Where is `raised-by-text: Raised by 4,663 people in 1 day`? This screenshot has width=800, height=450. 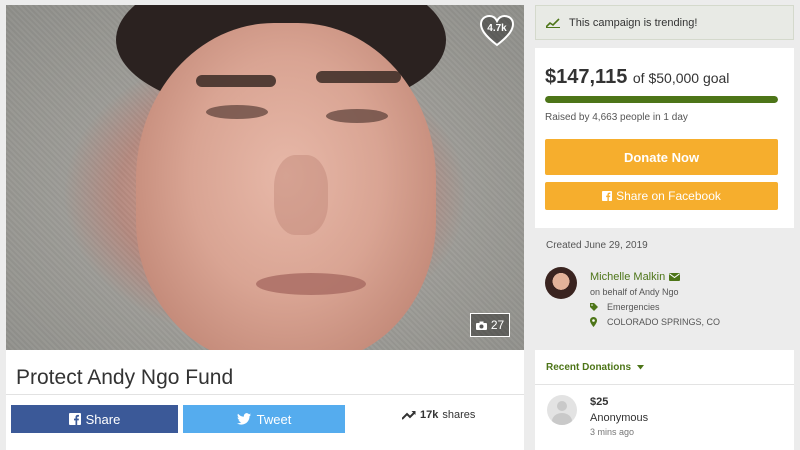
raised-by-text: Raised by 4,663 people in 1 day is located at coordinates (616, 117).